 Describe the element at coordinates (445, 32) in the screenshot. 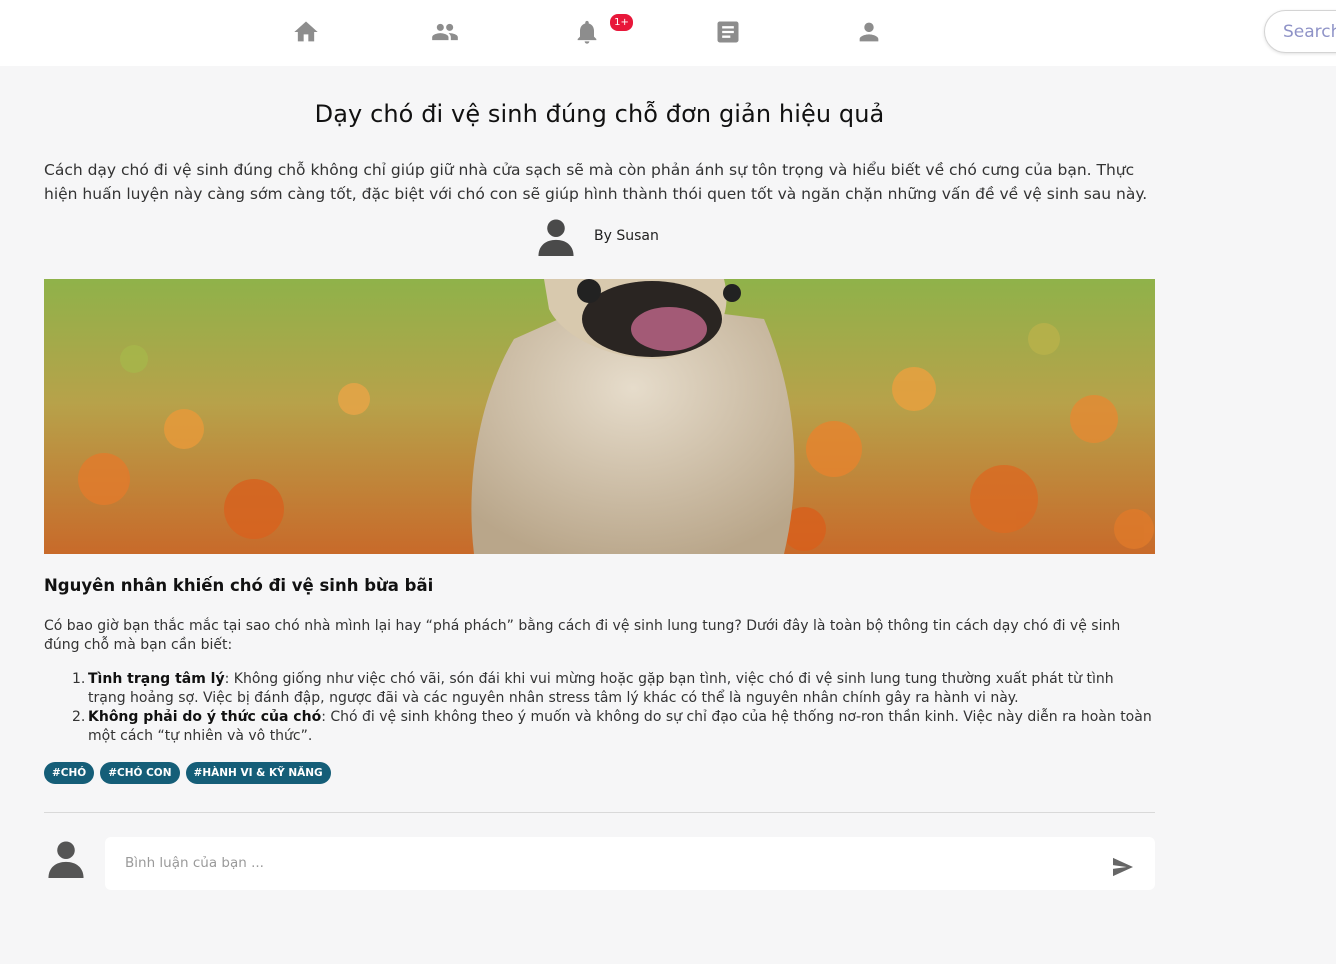

I see `friends-icon` at that location.